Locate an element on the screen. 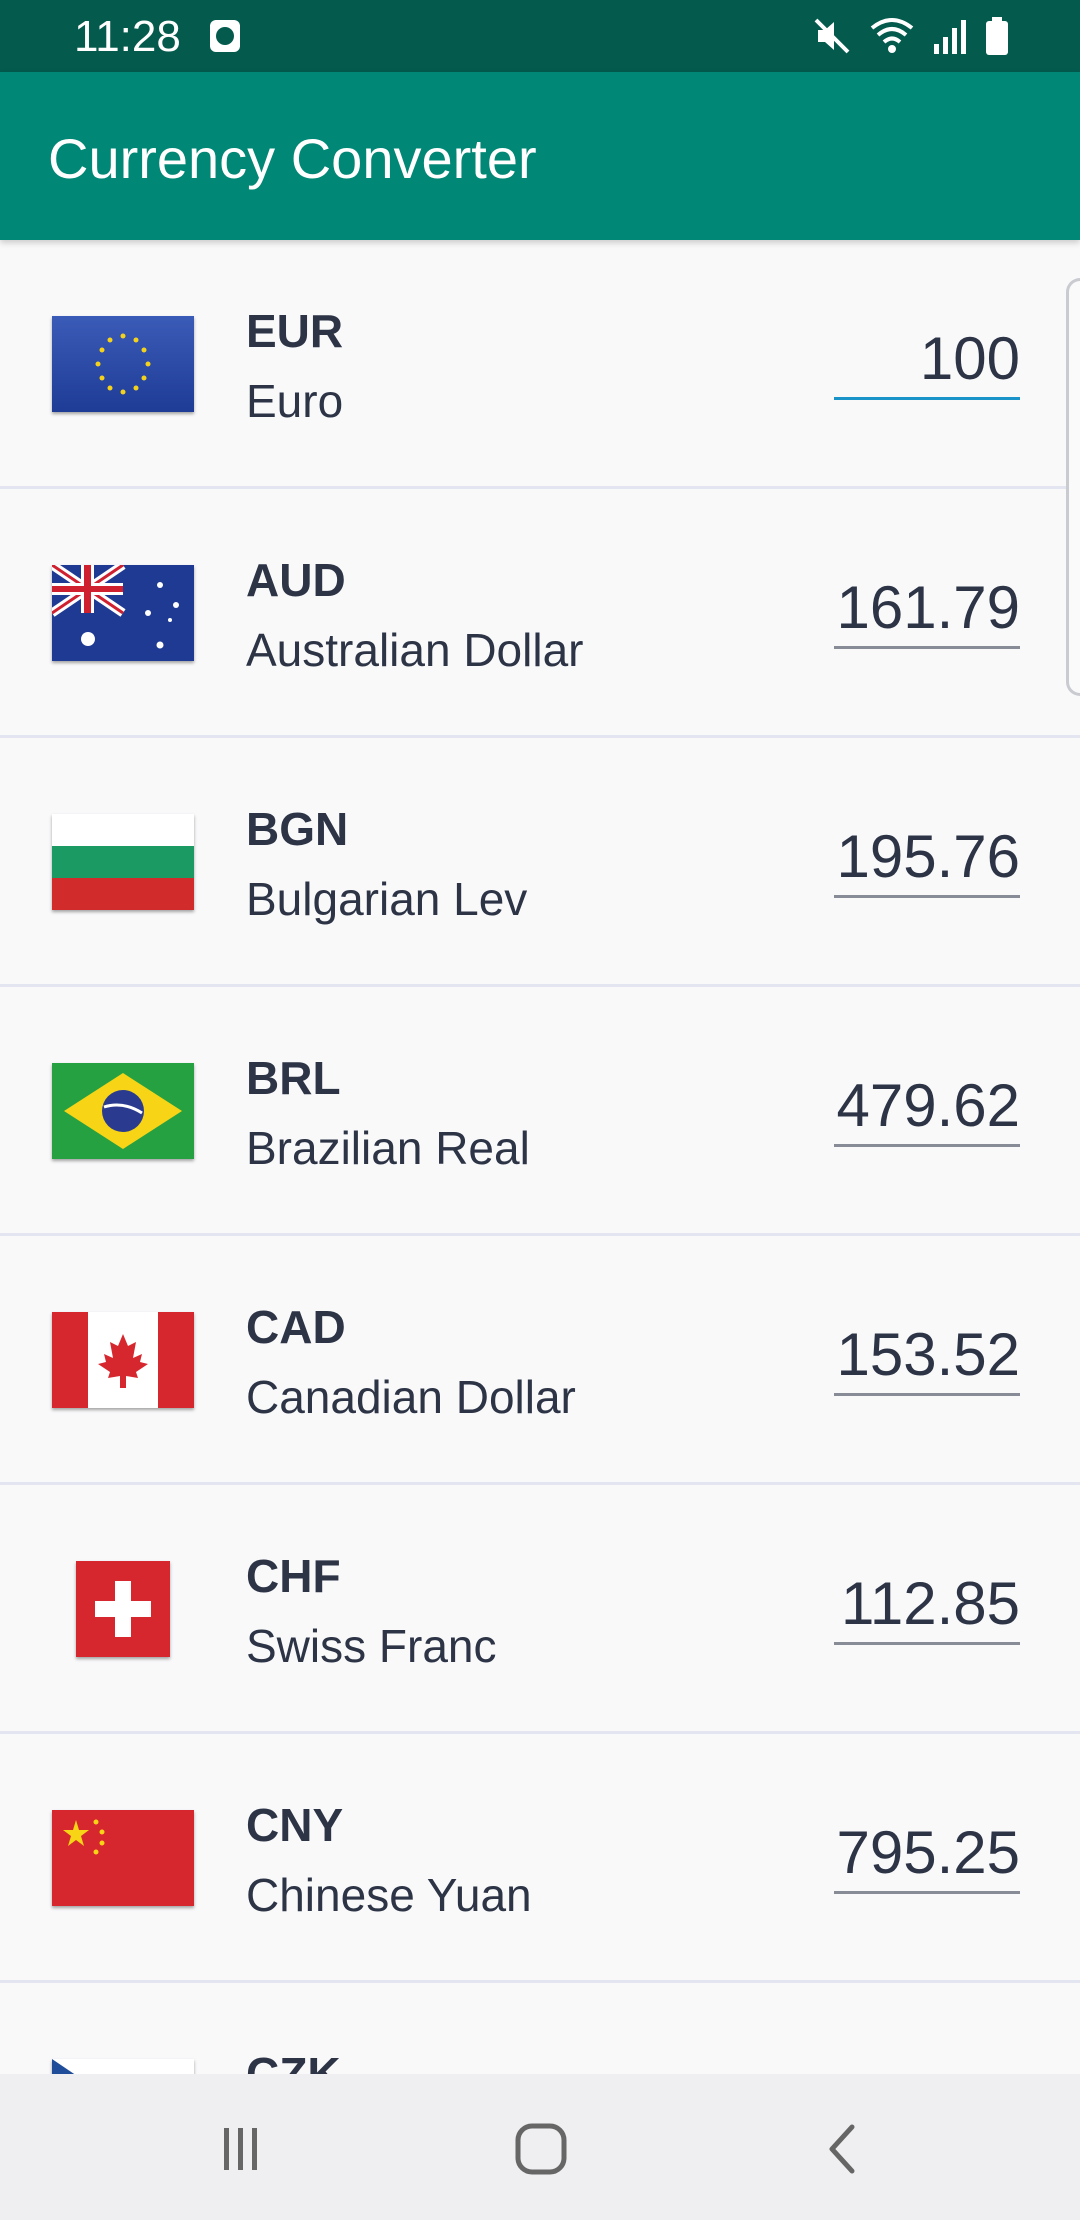 Image resolution: width=1080 pixels, height=2220 pixels. ch-flag-icon is located at coordinates (123, 1609).